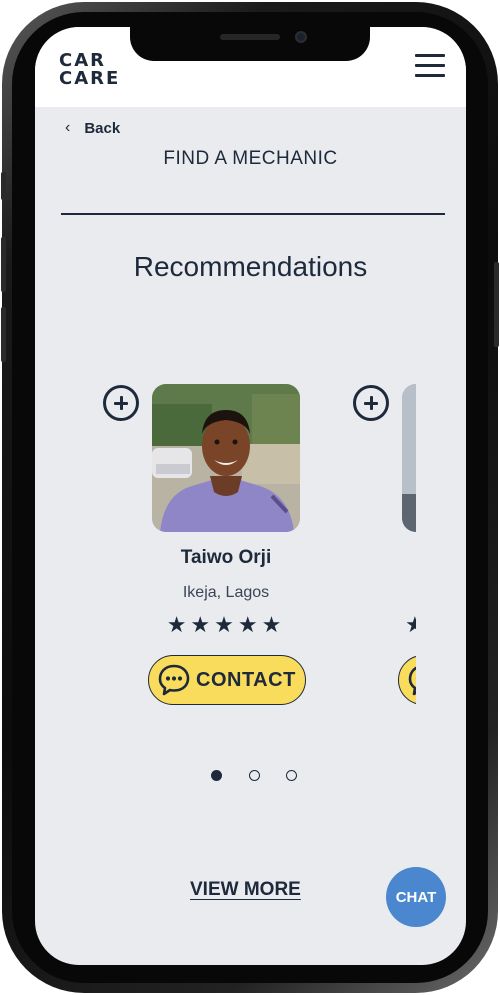  I want to click on mechanic-location: Ikeja, Lagos, so click(226, 592).